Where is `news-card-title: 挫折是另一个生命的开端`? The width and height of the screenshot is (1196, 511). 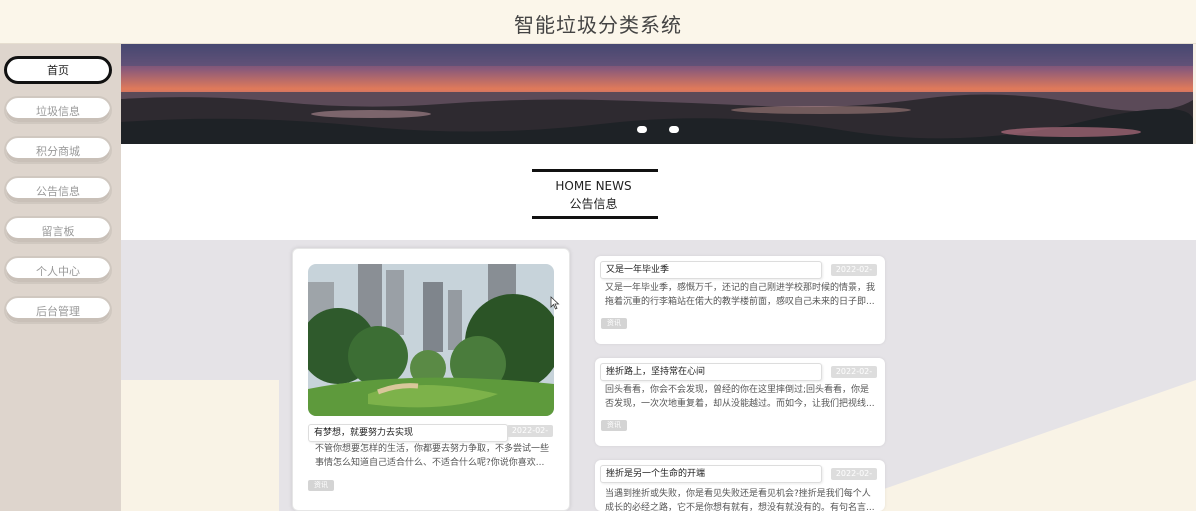
news-card-title: 挫折是另一个生命的开端 is located at coordinates (711, 474).